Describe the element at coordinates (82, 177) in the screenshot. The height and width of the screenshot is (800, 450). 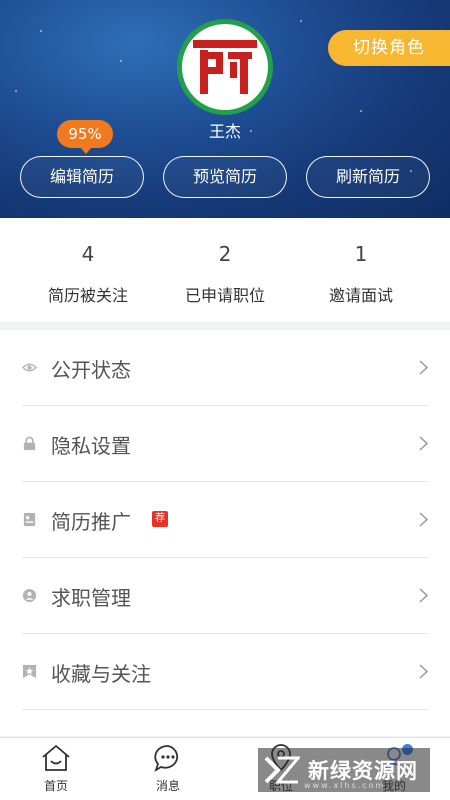
I see `edit-resume-button: 编辑简历` at that location.